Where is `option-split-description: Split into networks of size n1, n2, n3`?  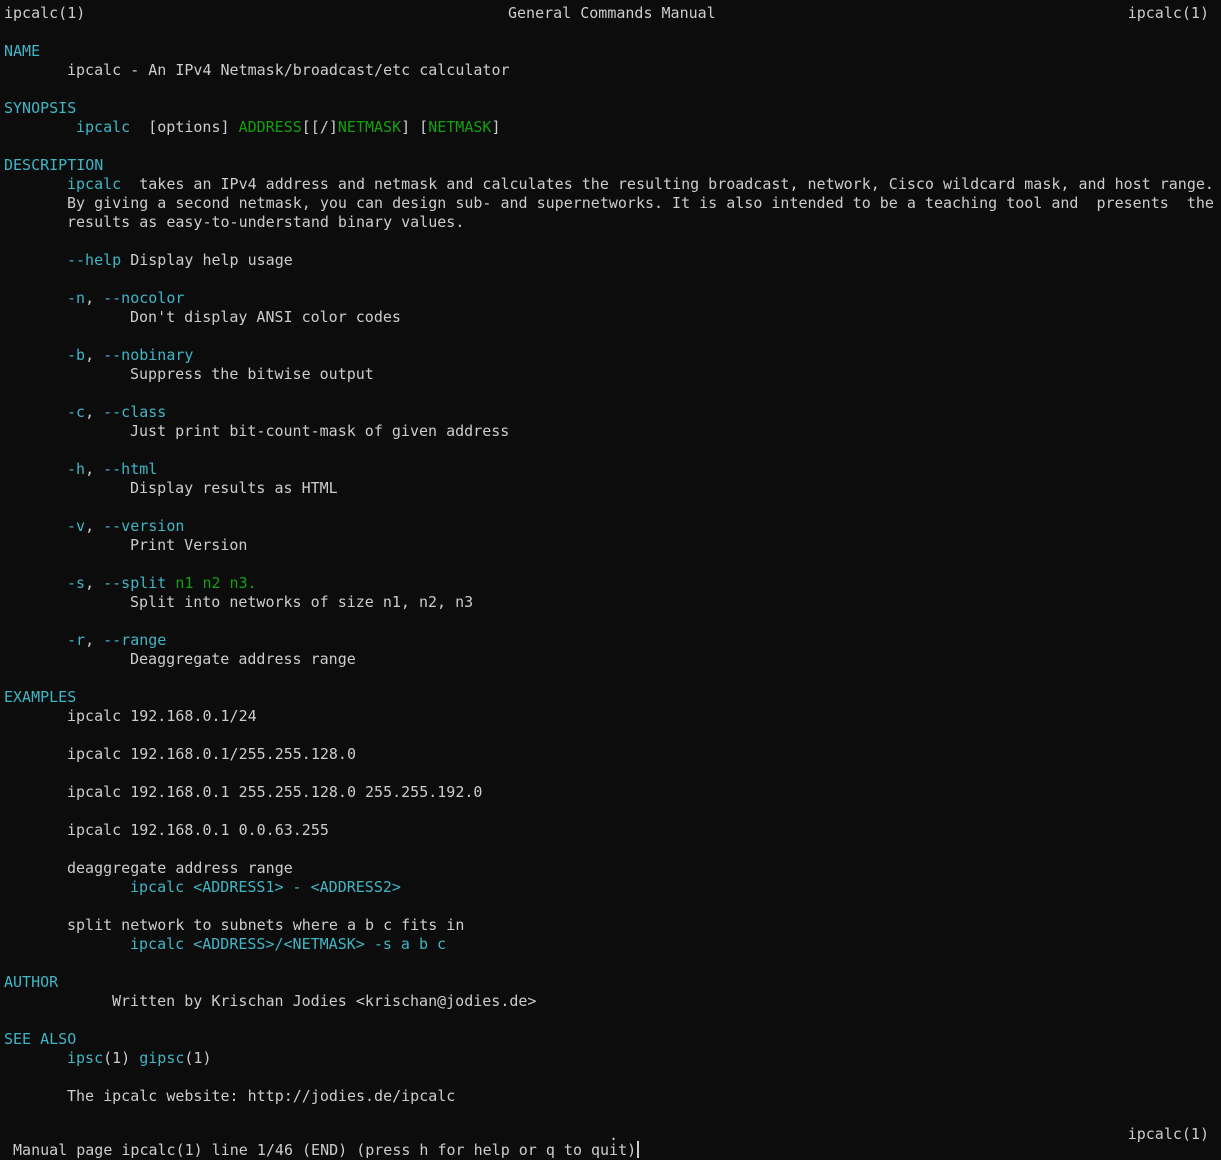
option-split-description: Split into networks of size n1, n2, n3 is located at coordinates (302, 602).